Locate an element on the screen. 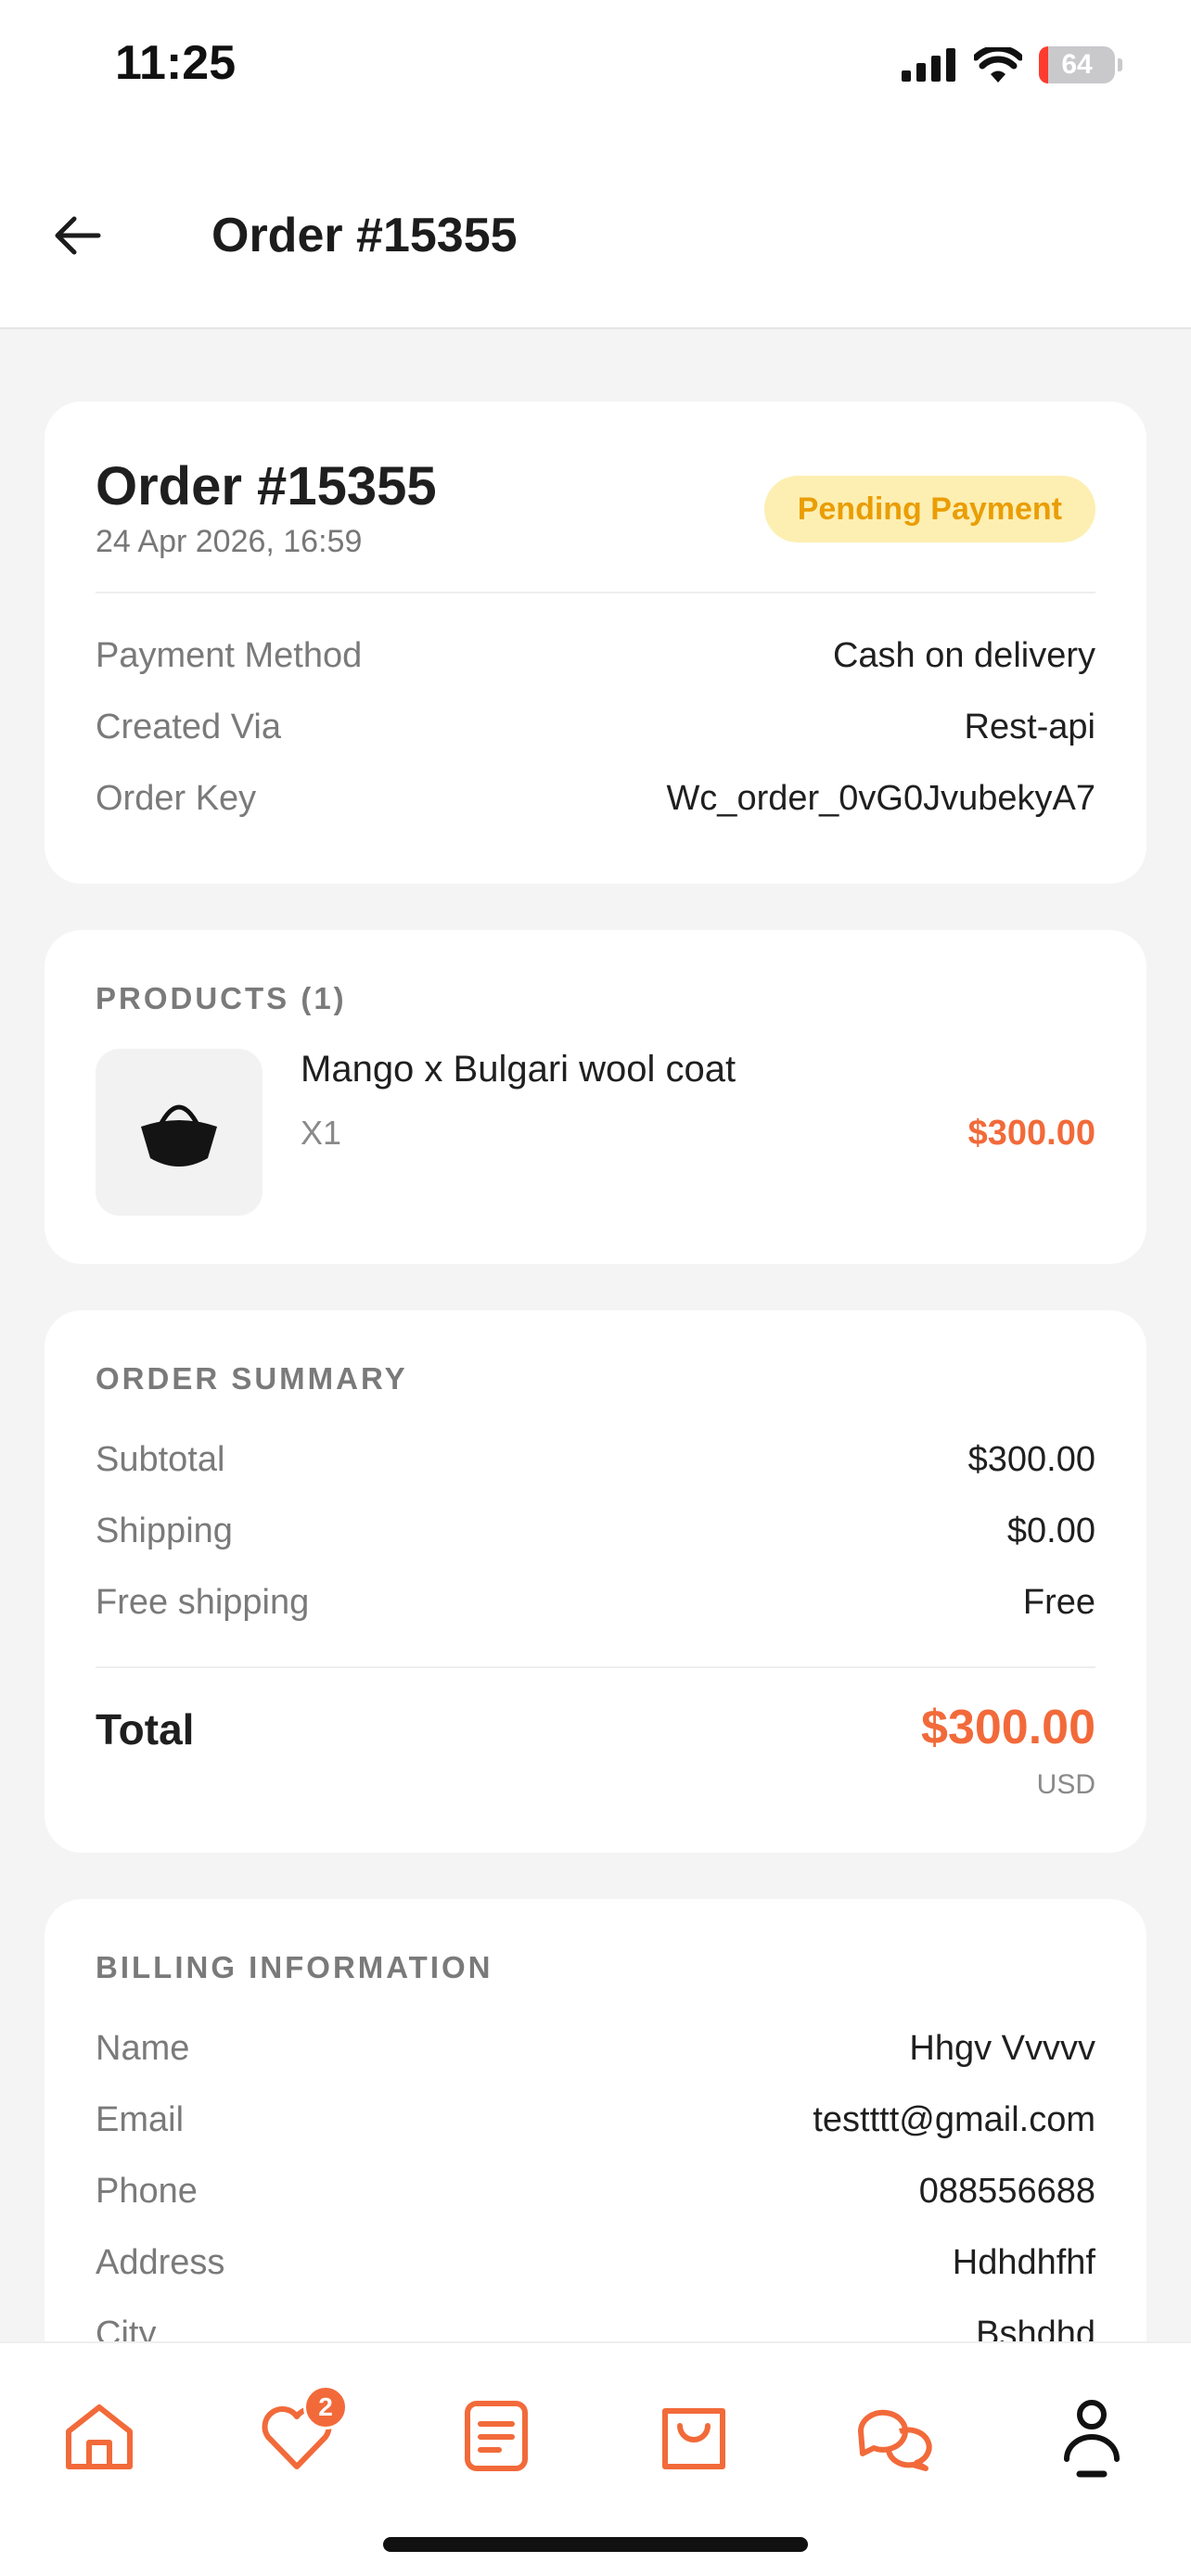 Image resolution: width=1191 pixels, height=2576 pixels. nav-chat is located at coordinates (894, 2436).